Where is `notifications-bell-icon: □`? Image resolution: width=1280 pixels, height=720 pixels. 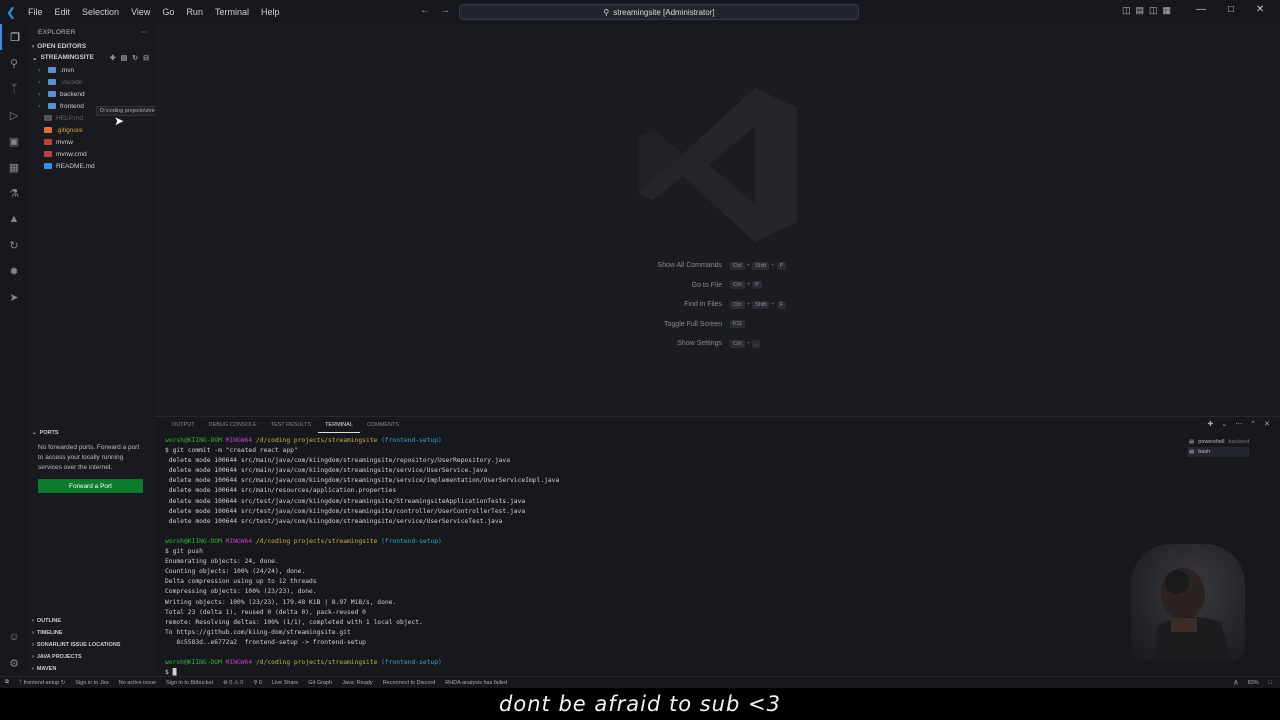 notifications-bell-icon: □ is located at coordinates (1270, 683).